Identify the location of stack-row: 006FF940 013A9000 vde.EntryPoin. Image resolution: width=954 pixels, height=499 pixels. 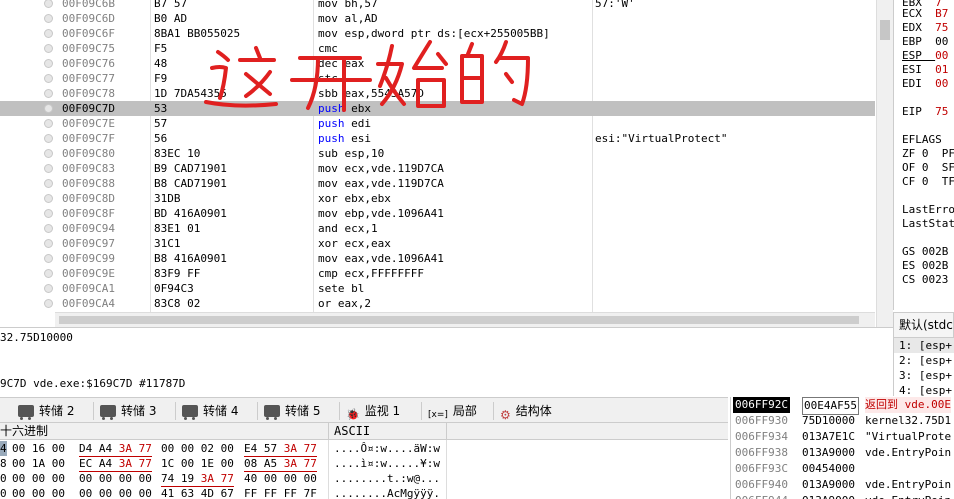
(842, 485).